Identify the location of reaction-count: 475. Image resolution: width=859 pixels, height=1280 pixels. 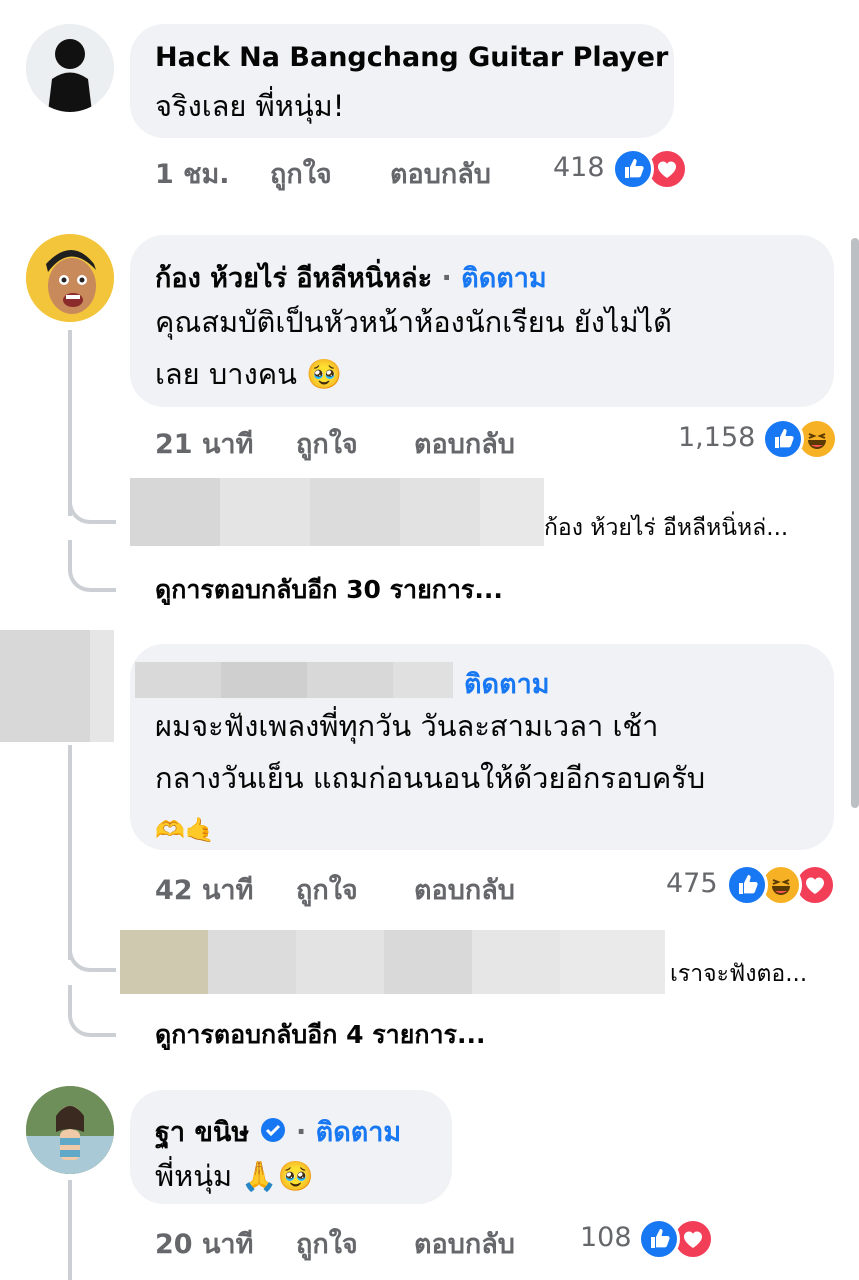
(692, 883).